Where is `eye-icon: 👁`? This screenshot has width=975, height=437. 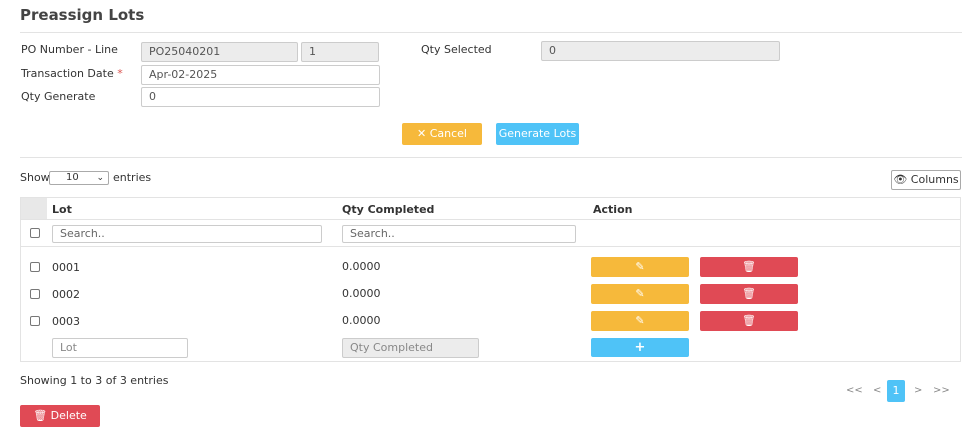
eye-icon: 👁 is located at coordinates (900, 179).